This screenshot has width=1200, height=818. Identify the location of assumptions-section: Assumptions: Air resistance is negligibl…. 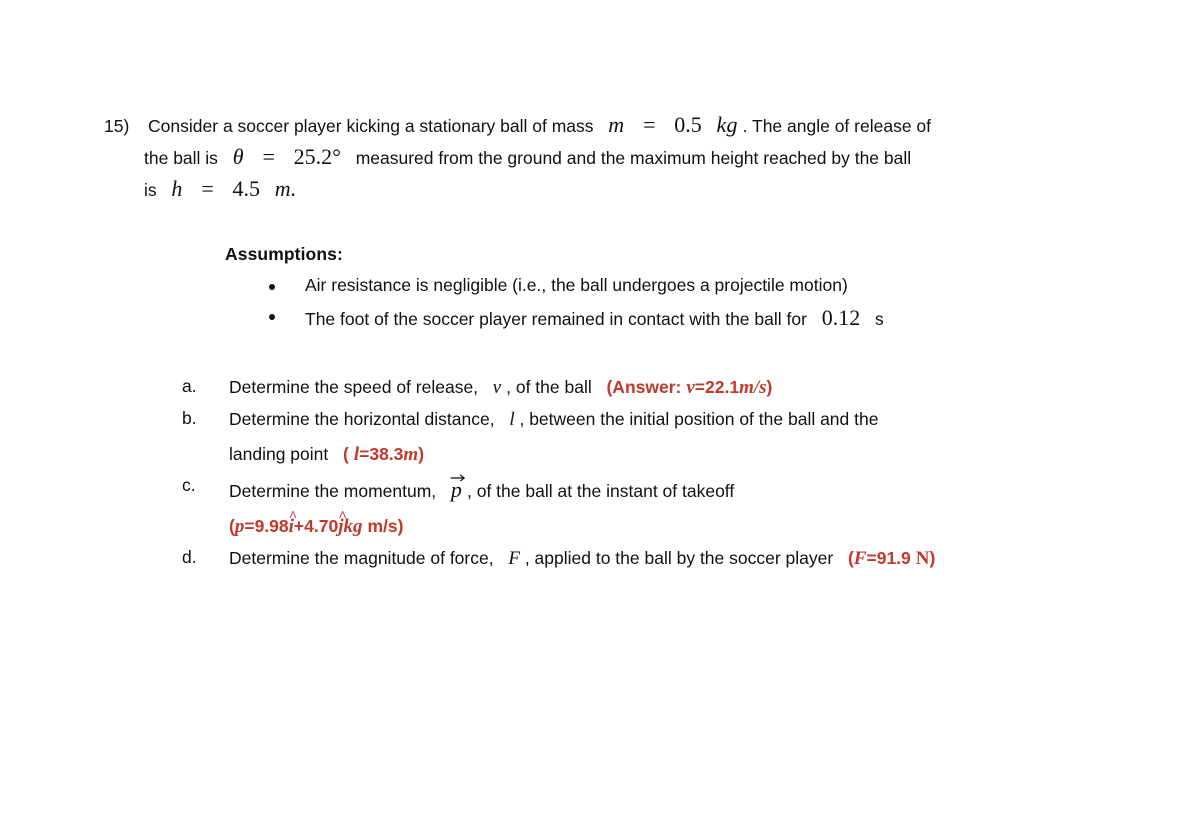
(675, 287).